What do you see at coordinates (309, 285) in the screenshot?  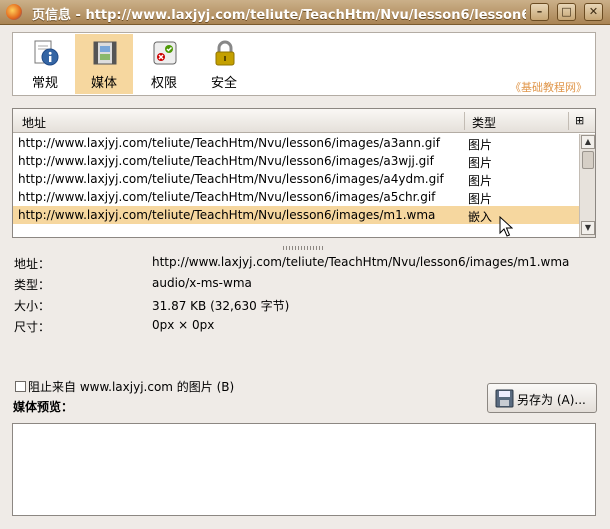 I see `detail-type-row: 类型： audio/x-ms-wma` at bounding box center [309, 285].